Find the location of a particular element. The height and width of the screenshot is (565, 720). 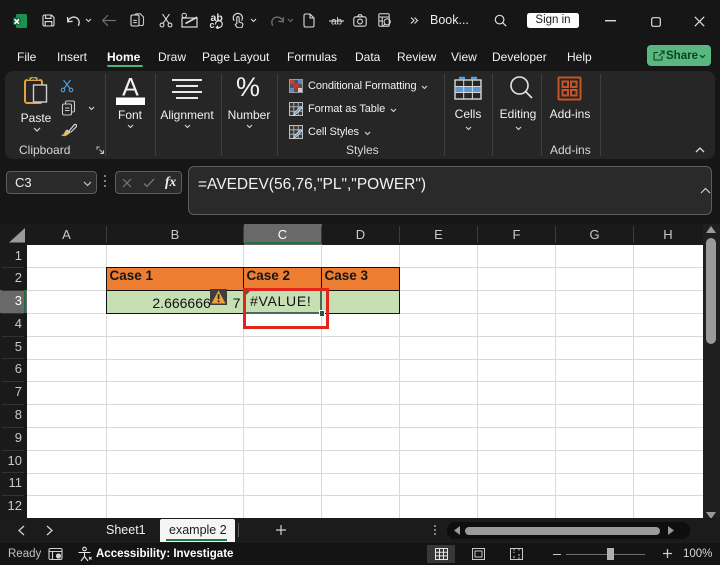

svg-text: c is located at coordinates (212, 24).